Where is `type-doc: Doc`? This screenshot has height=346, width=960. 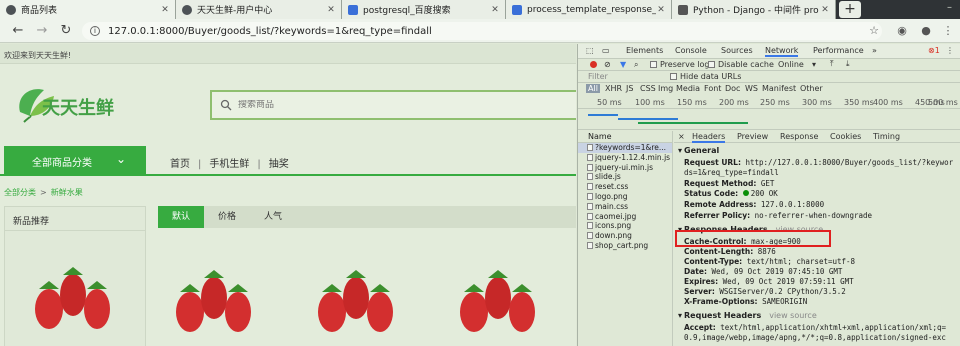
type-doc: Doc is located at coordinates (732, 88).